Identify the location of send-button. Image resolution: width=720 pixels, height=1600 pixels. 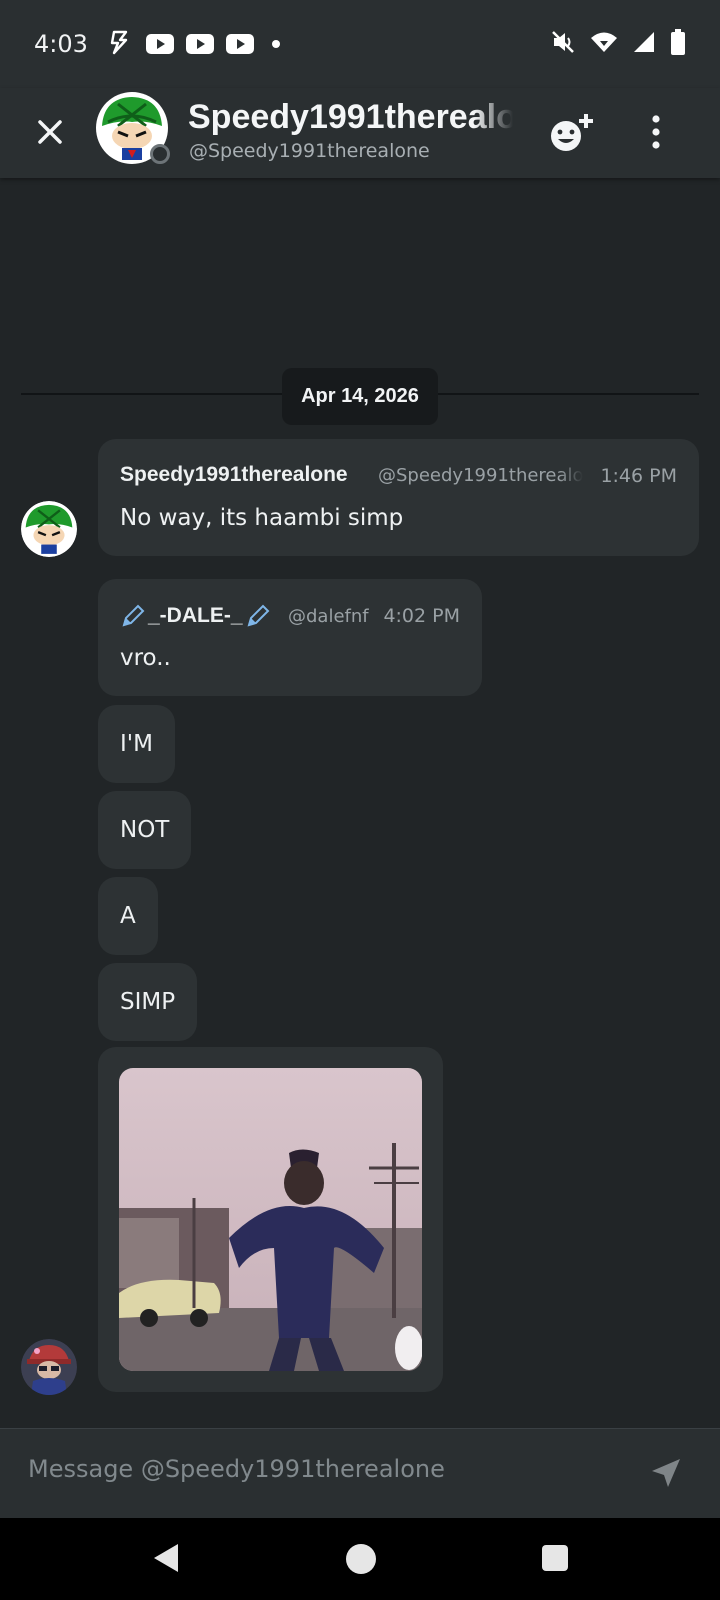
(666, 1473).